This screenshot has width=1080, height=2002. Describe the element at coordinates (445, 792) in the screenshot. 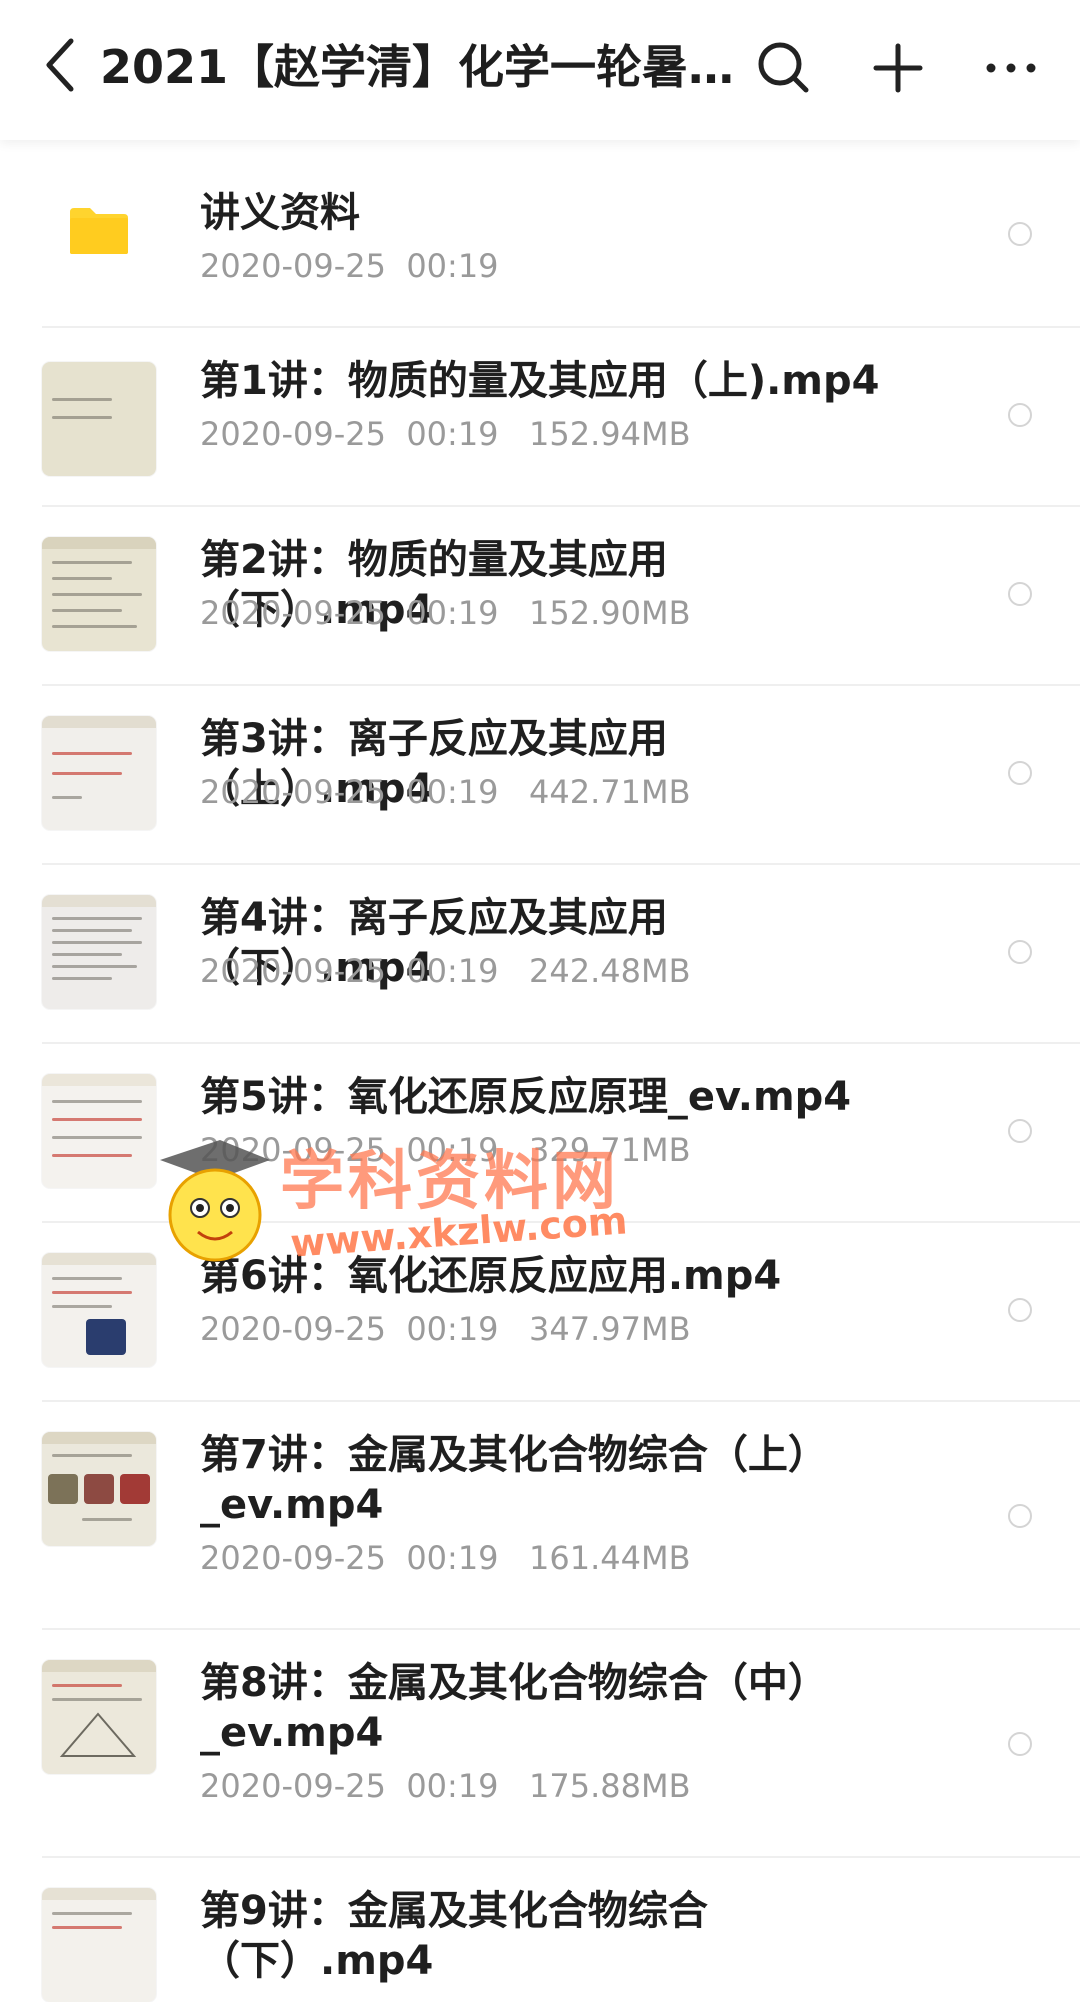

I see `file-meta: 2020-09-25 00:19 442.71MB` at that location.